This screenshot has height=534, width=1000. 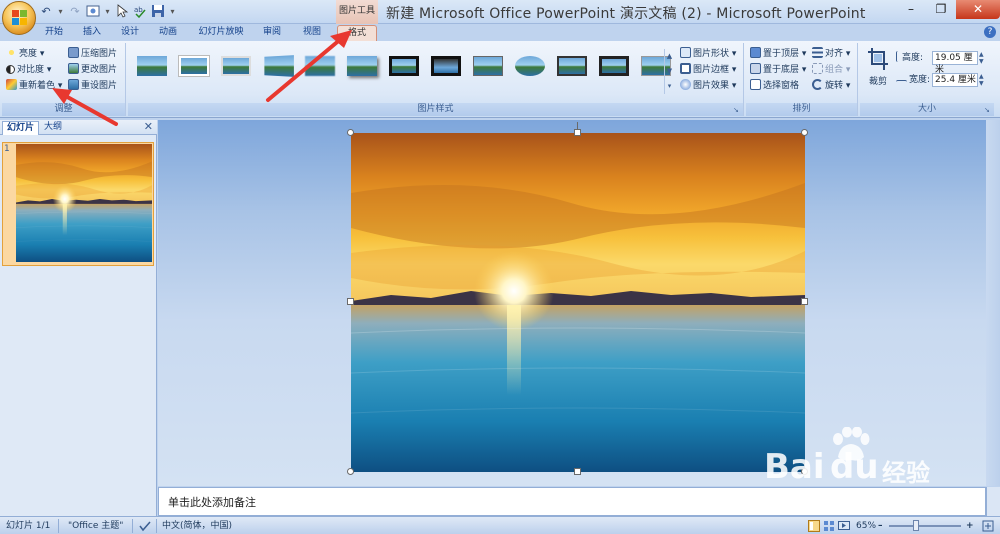 I want to click on customize-qat-icon: ▾, so click(x=172, y=12).